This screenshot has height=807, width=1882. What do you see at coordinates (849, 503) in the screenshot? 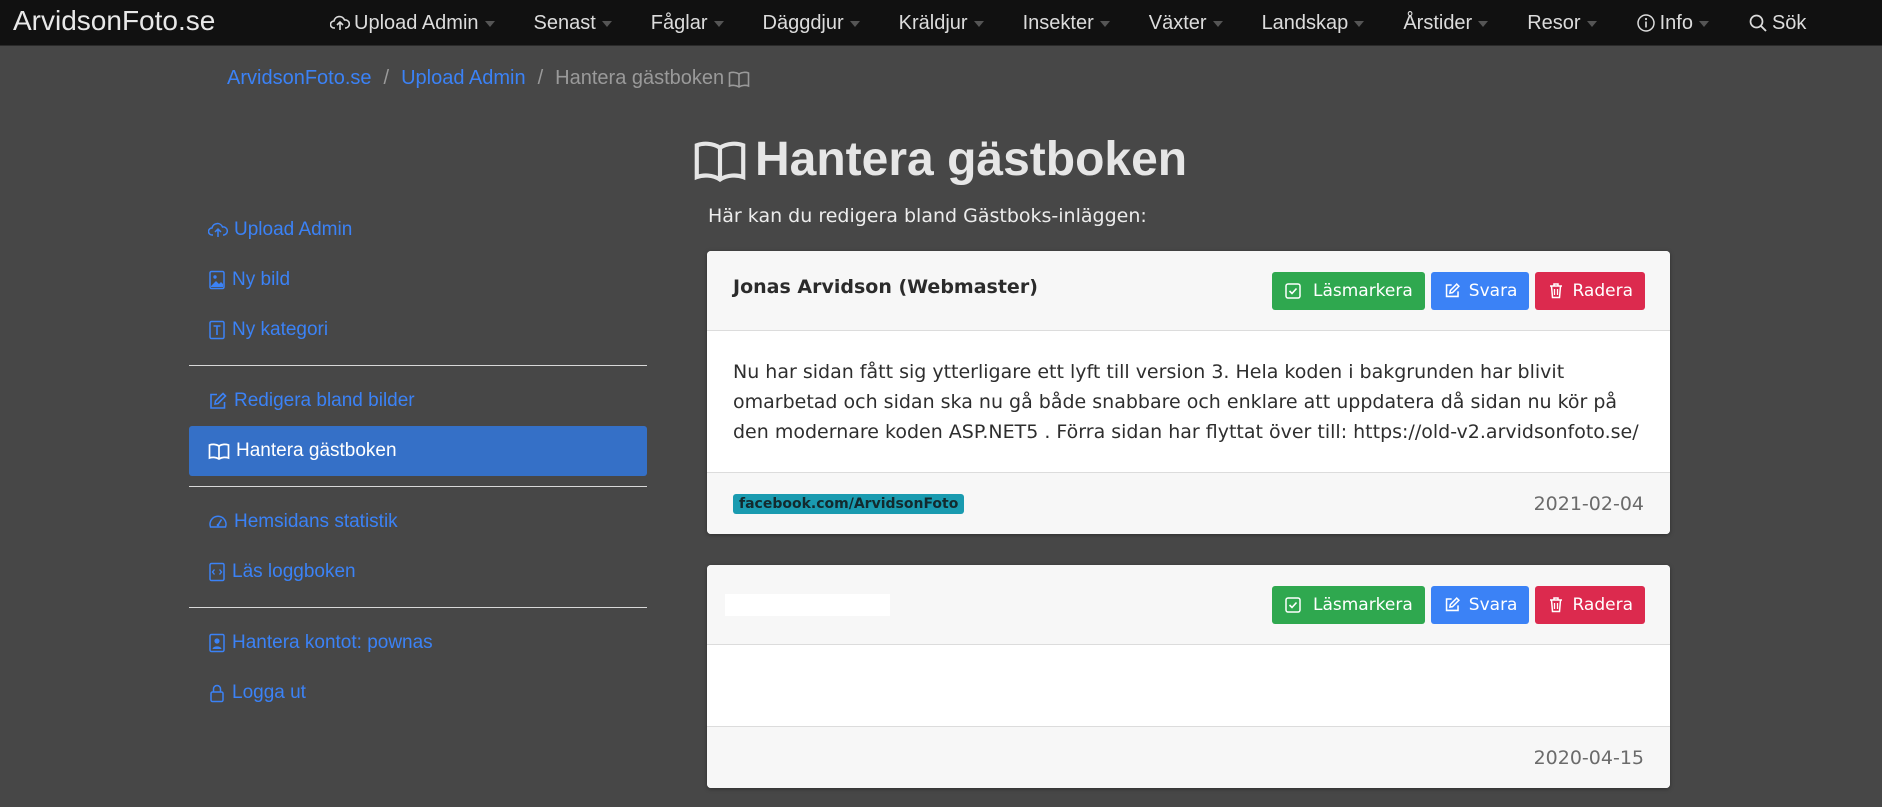
I see `post-tag-badge: facebook.com/ArvidsonFoto` at bounding box center [849, 503].